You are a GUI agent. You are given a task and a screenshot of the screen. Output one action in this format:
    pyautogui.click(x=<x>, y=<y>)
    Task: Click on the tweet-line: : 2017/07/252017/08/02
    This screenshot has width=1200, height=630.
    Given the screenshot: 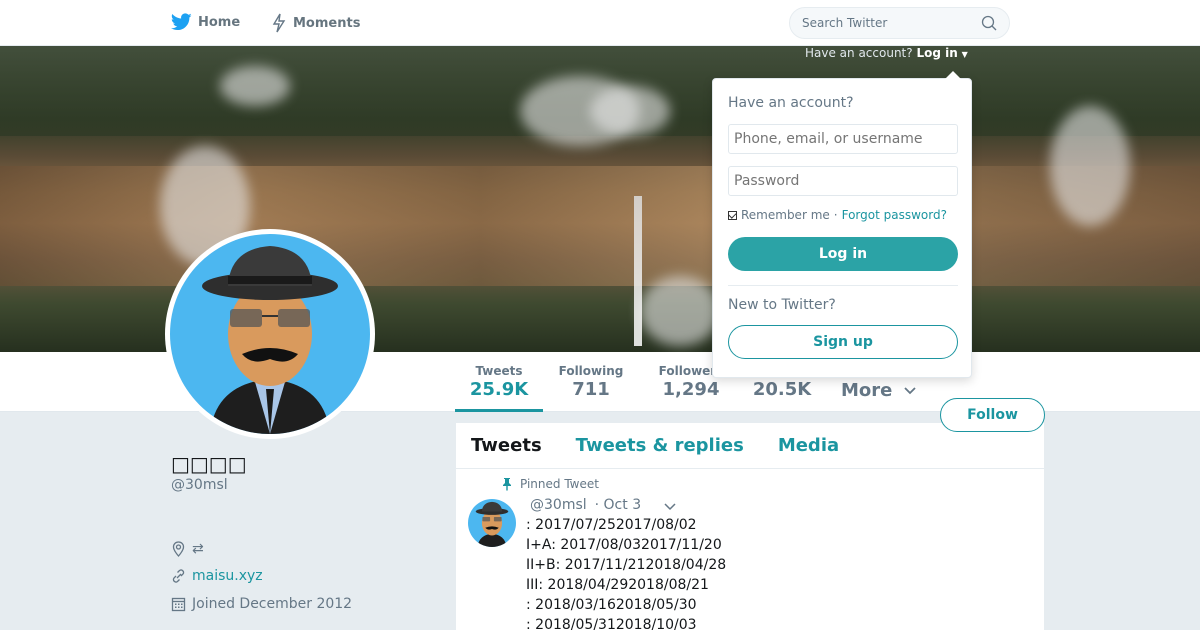 What is the action you would take?
    pyautogui.click(x=611, y=525)
    